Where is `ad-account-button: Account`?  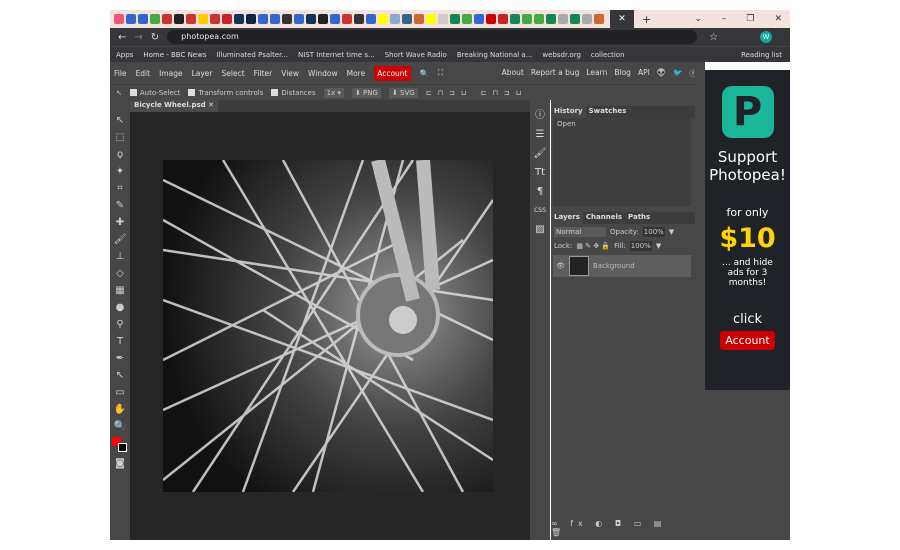 ad-account-button: Account is located at coordinates (747, 340).